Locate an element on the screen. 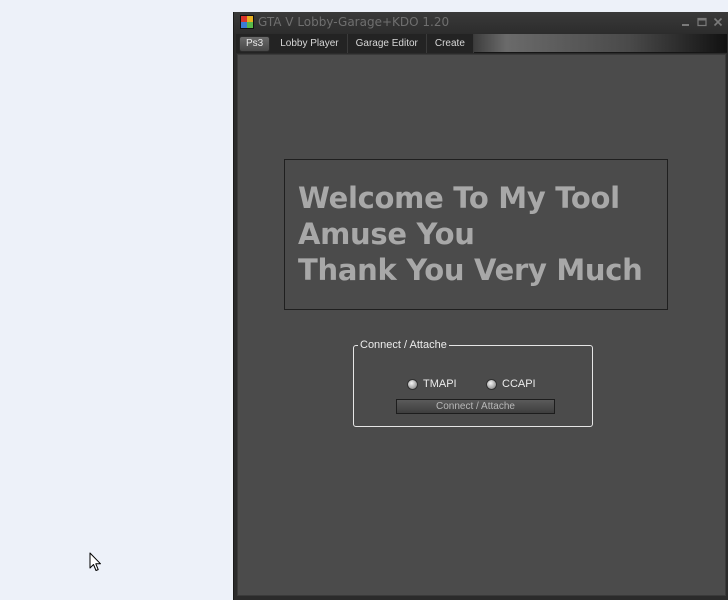  menu-tab-create: Create is located at coordinates (450, 43).